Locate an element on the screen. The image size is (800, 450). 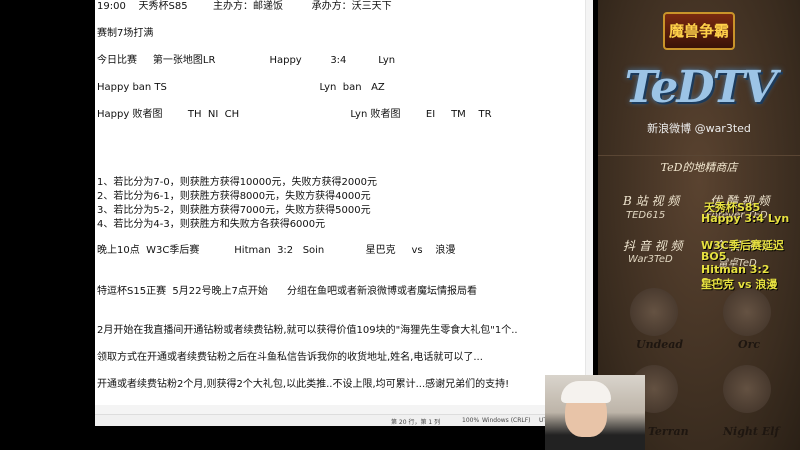
warcraft-logo: 魔兽争霸 is located at coordinates (699, 31).